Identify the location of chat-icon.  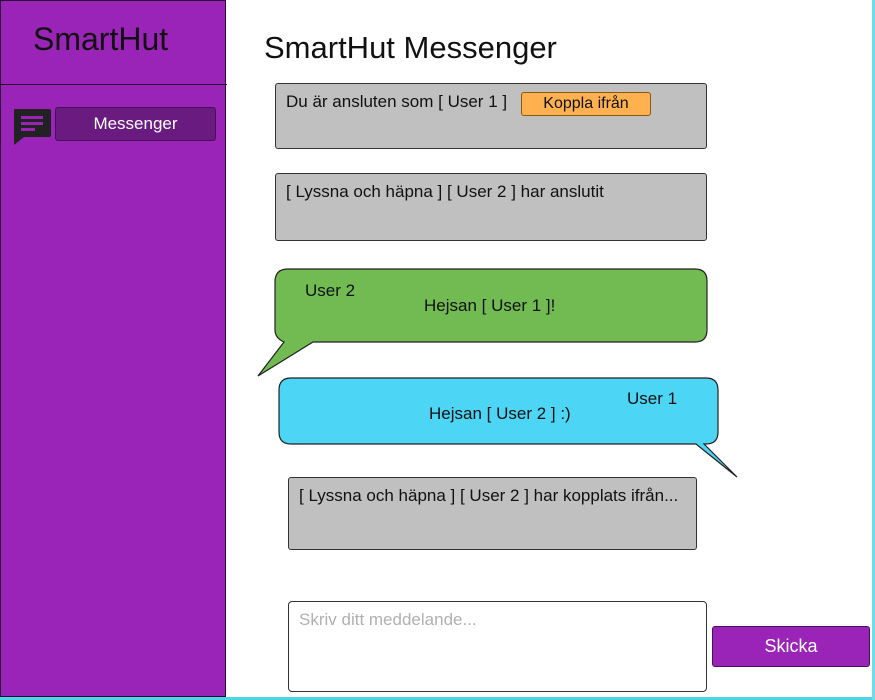
(32, 127).